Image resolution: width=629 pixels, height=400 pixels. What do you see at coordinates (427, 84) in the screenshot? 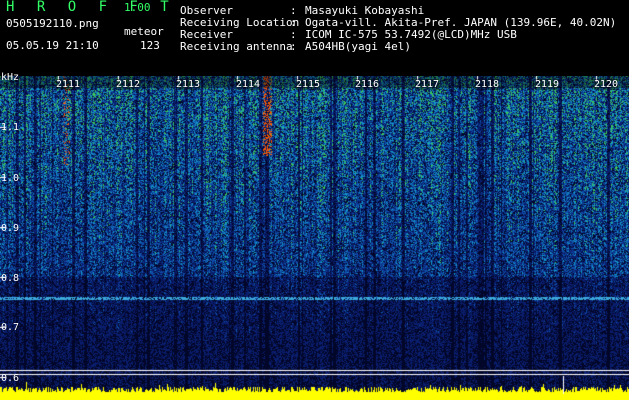
I see `time-tick-label: 2117` at bounding box center [427, 84].